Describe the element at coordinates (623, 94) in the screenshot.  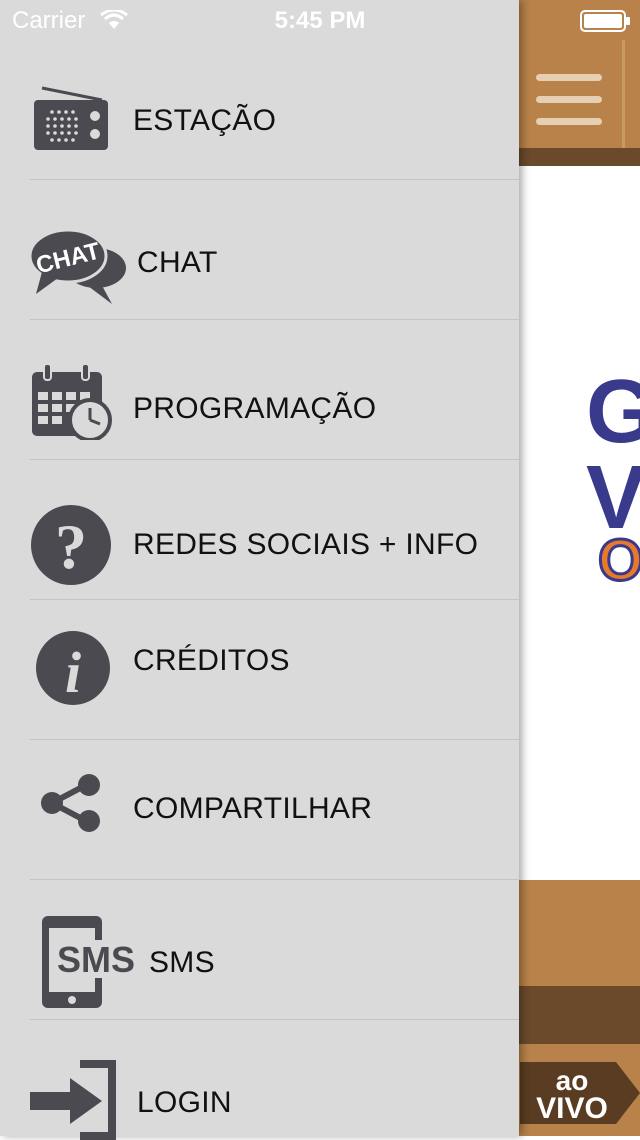
I see `top-bar-divider` at that location.